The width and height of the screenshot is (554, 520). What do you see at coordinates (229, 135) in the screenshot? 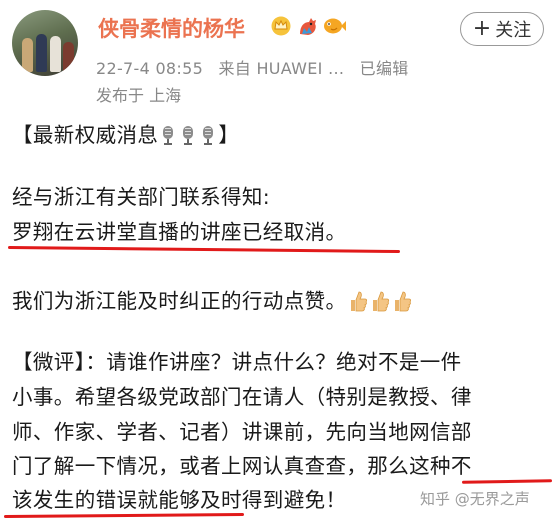
I see `headline-bracket: 】` at bounding box center [229, 135].